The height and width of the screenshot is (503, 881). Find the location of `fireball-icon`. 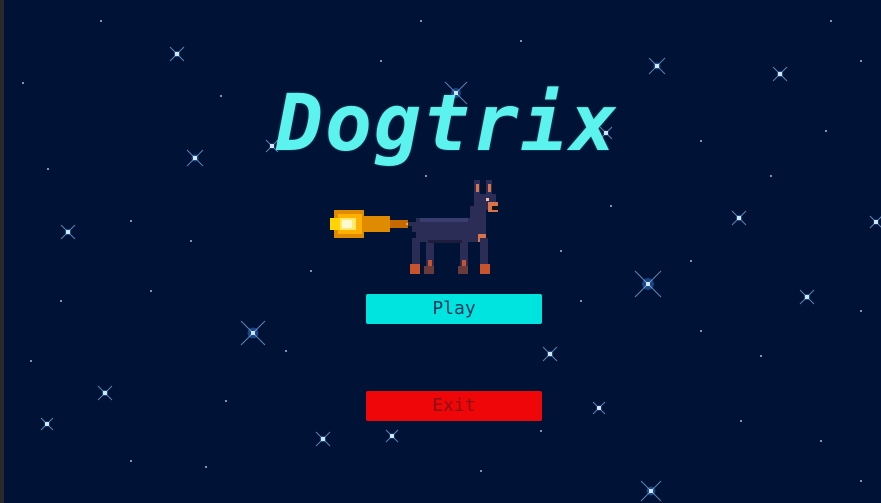

fireball-icon is located at coordinates (370, 224).